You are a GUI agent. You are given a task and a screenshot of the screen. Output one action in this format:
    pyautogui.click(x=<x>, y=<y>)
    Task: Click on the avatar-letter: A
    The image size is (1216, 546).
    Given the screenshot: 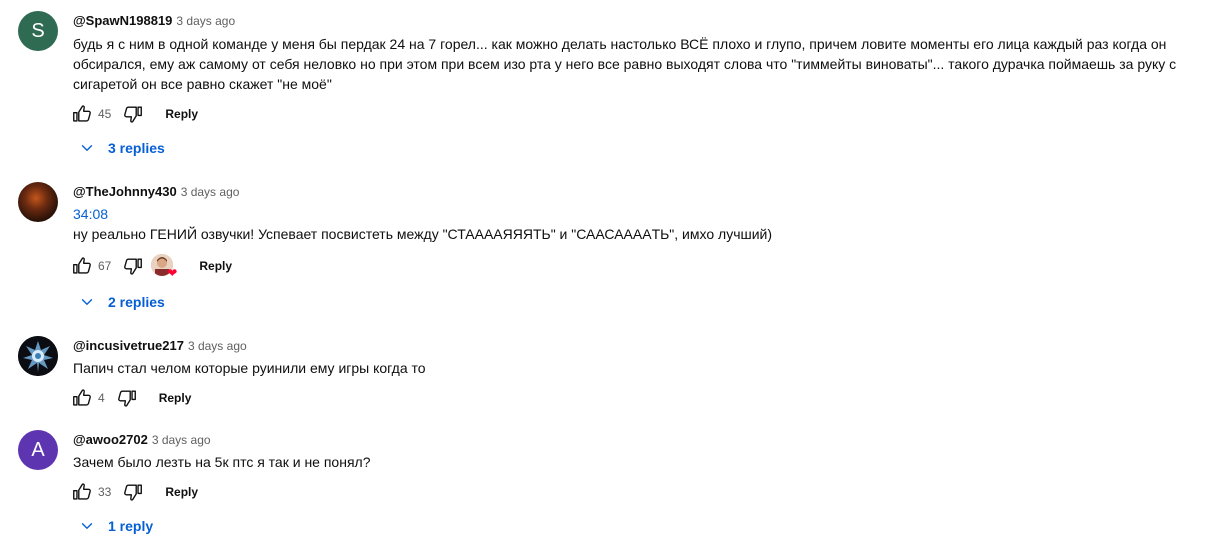 What is the action you would take?
    pyautogui.click(x=38, y=449)
    